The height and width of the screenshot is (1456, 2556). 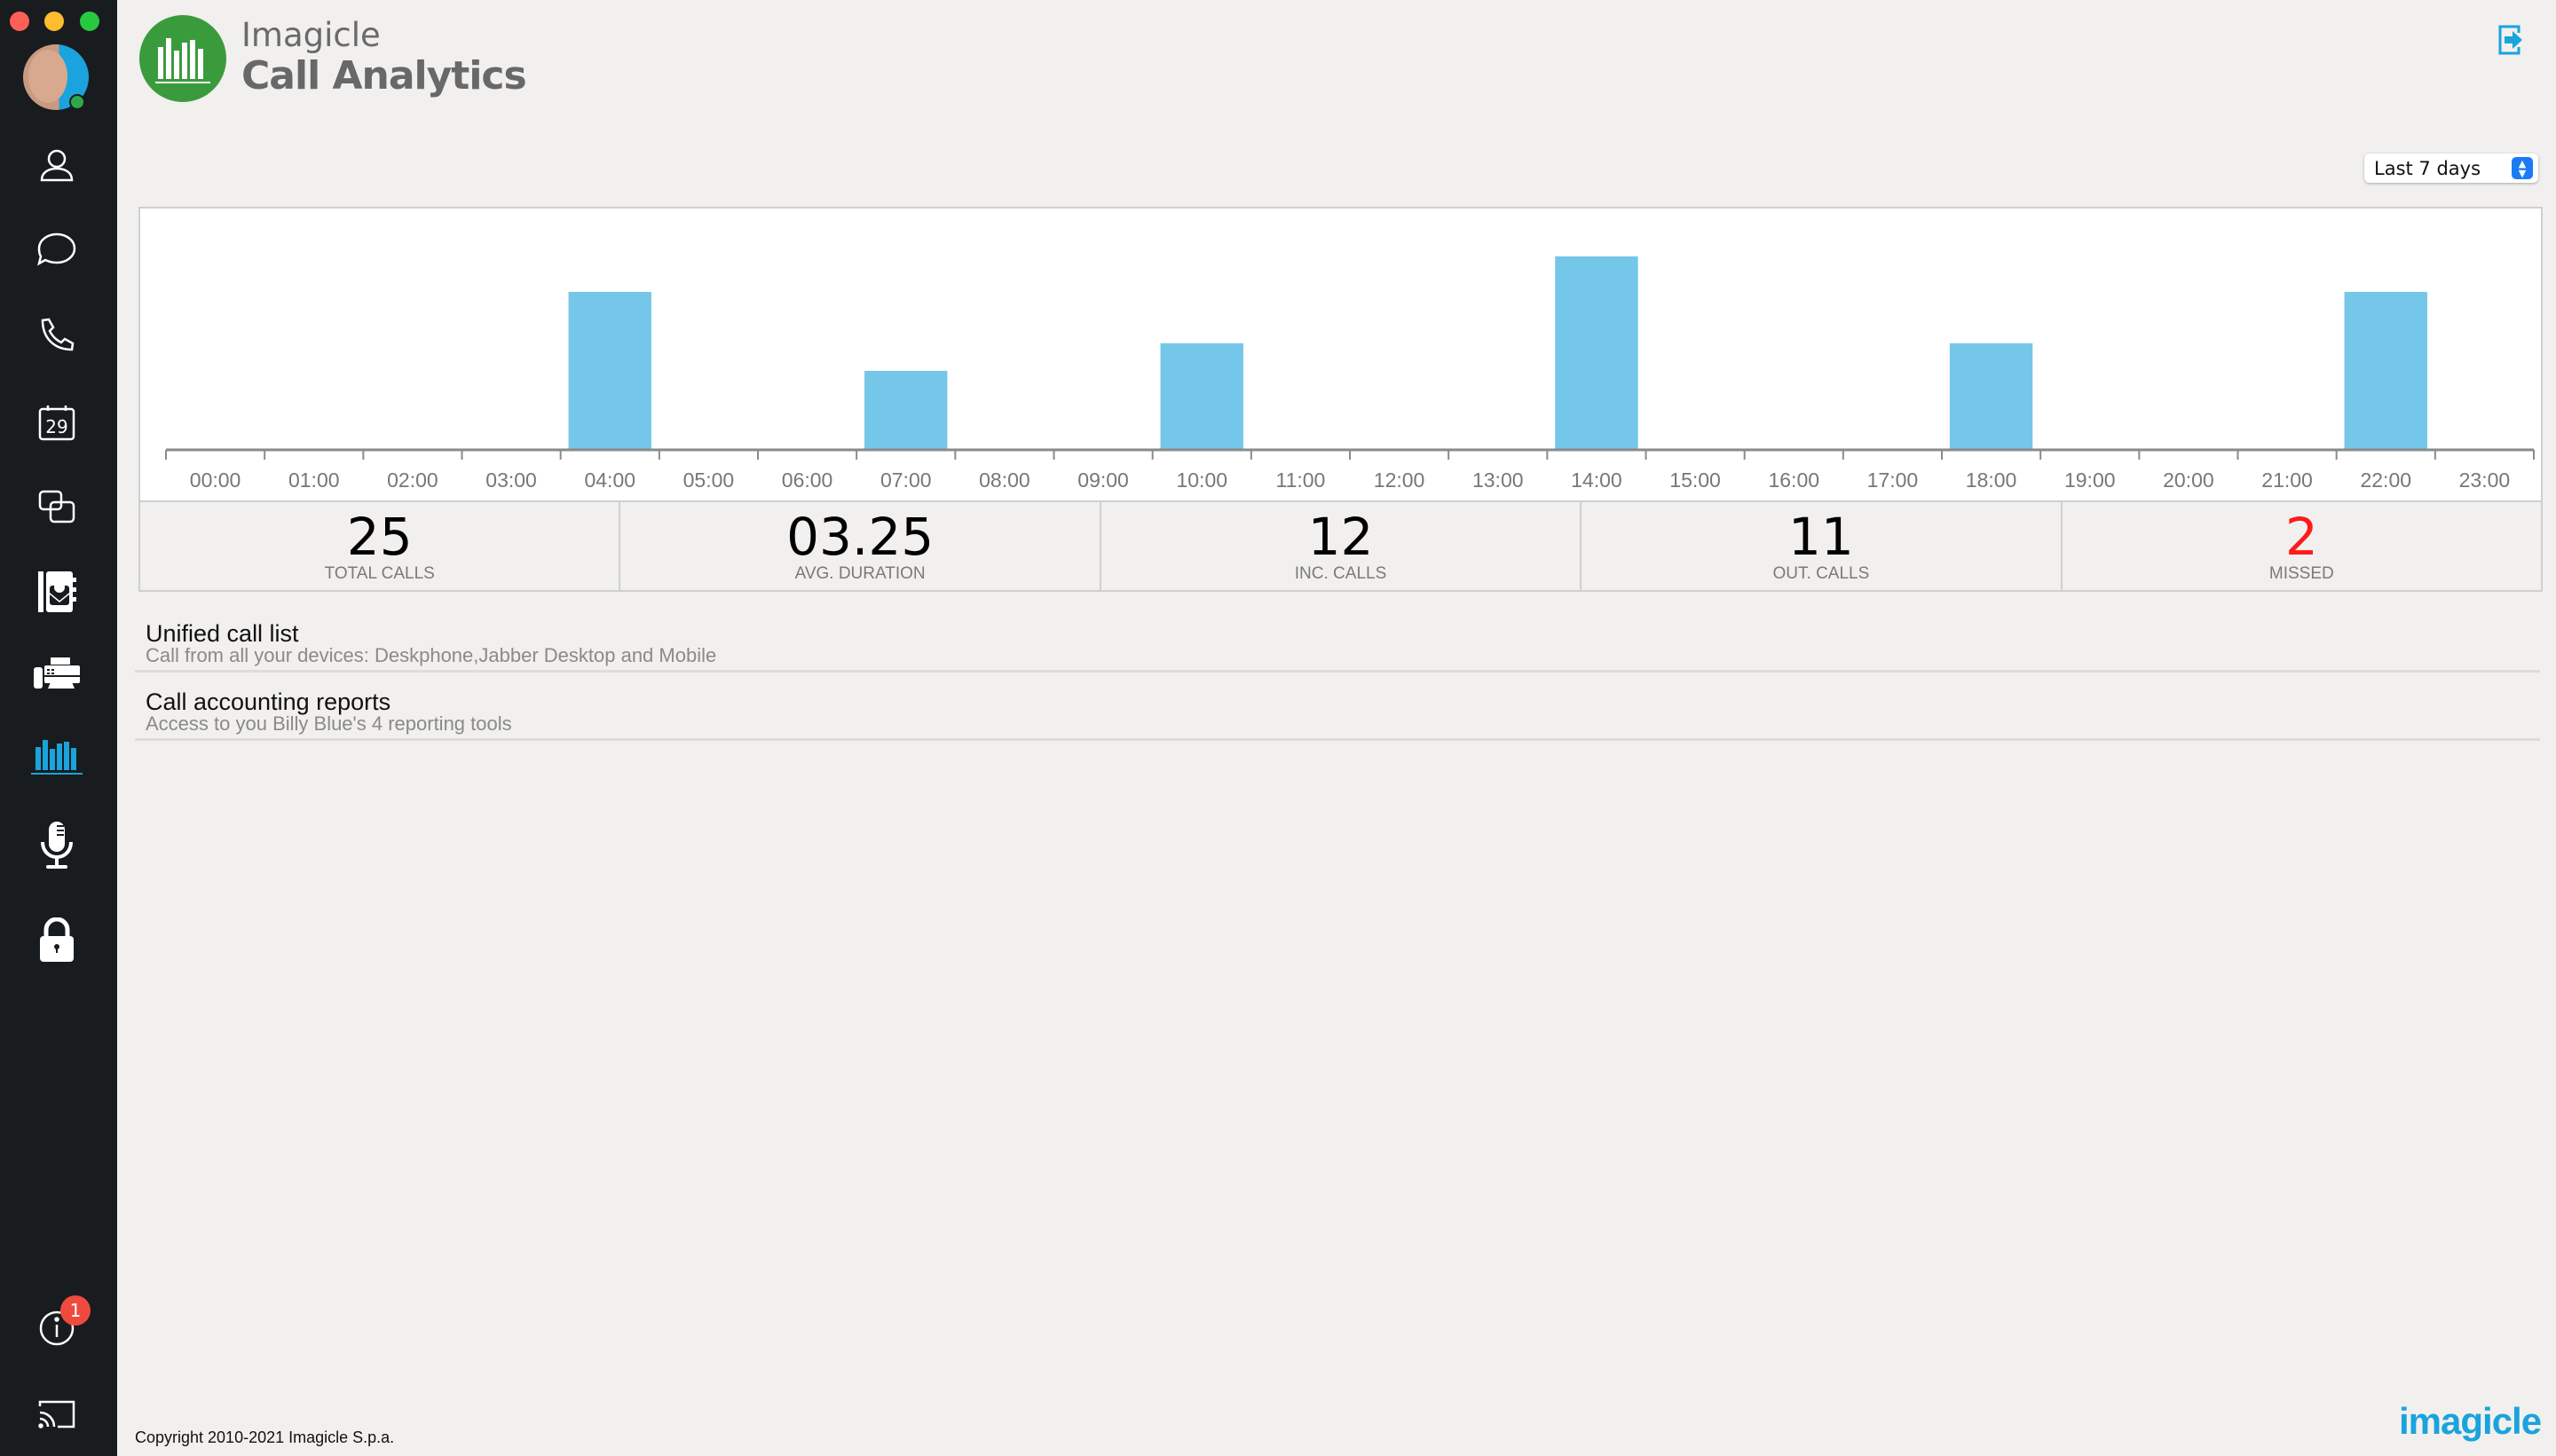 What do you see at coordinates (1340, 537) in the screenshot?
I see `stat-value: 12` at bounding box center [1340, 537].